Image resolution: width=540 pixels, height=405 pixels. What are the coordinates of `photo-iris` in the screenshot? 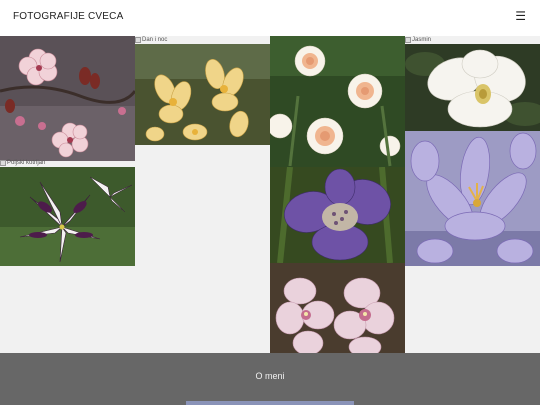 It's located at (337, 215).